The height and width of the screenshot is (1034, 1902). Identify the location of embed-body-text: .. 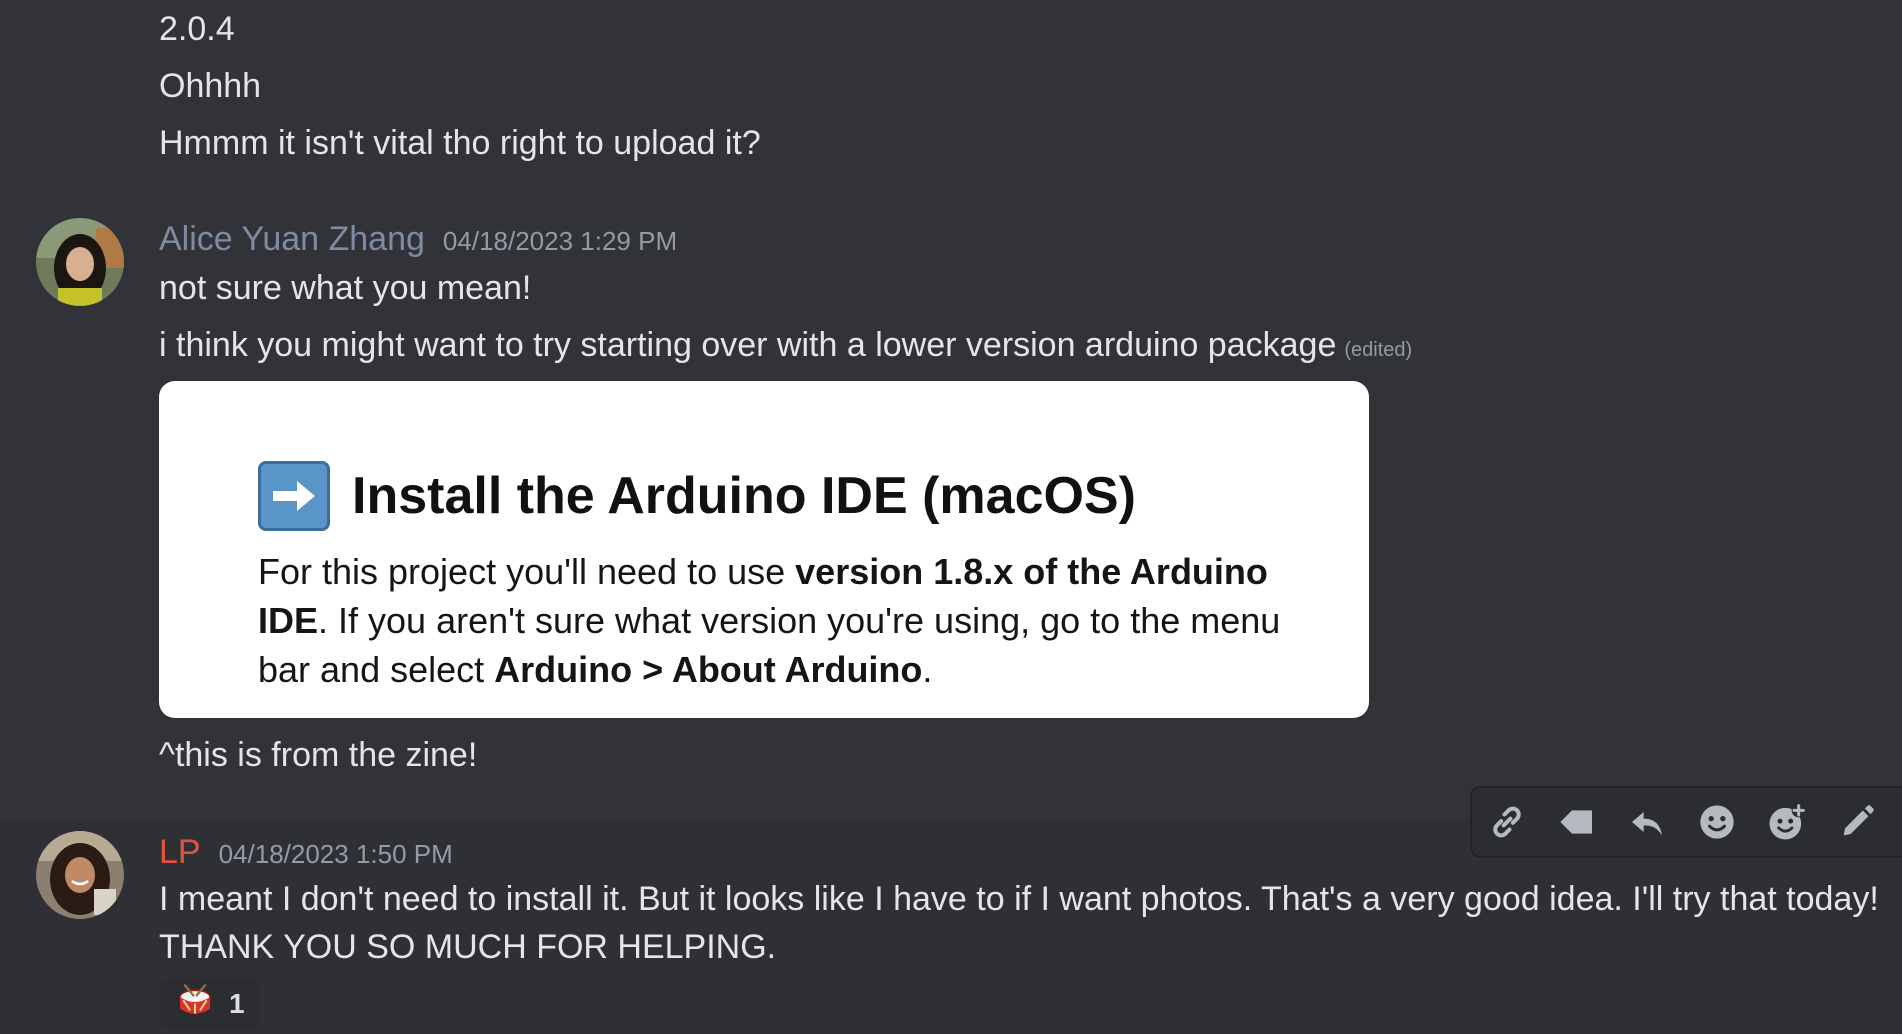
(927, 669).